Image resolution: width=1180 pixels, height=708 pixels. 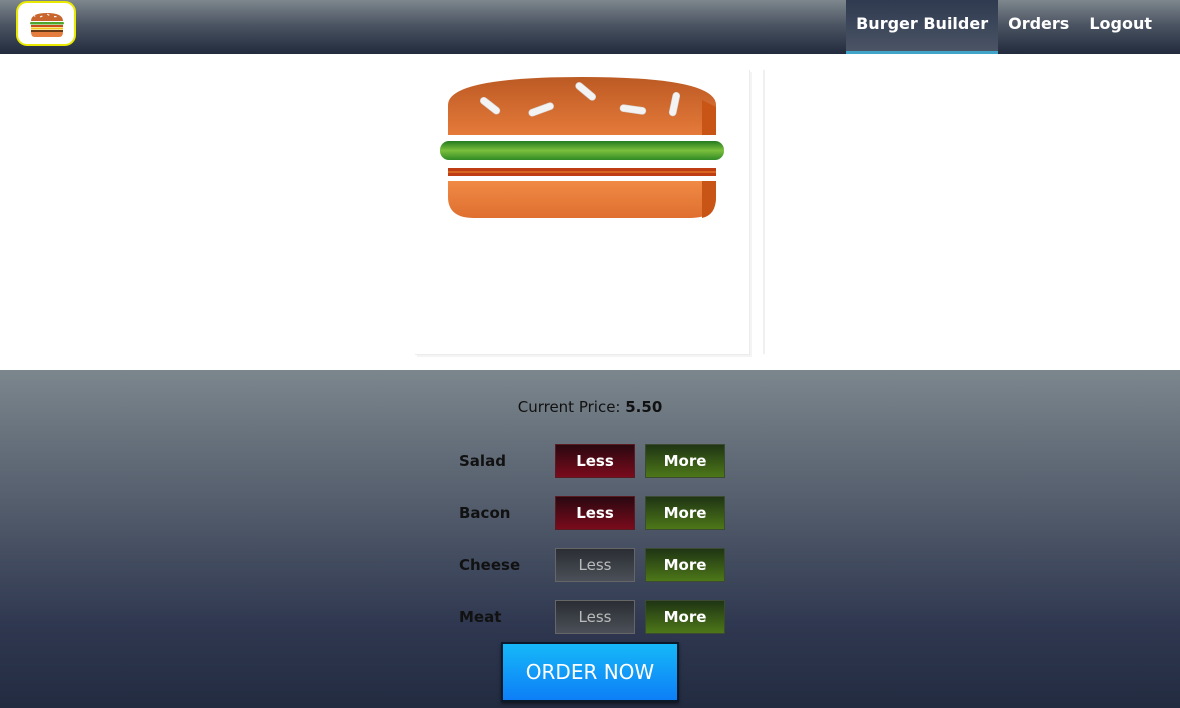 What do you see at coordinates (590, 672) in the screenshot?
I see `order-now-button: ORDER NOW` at bounding box center [590, 672].